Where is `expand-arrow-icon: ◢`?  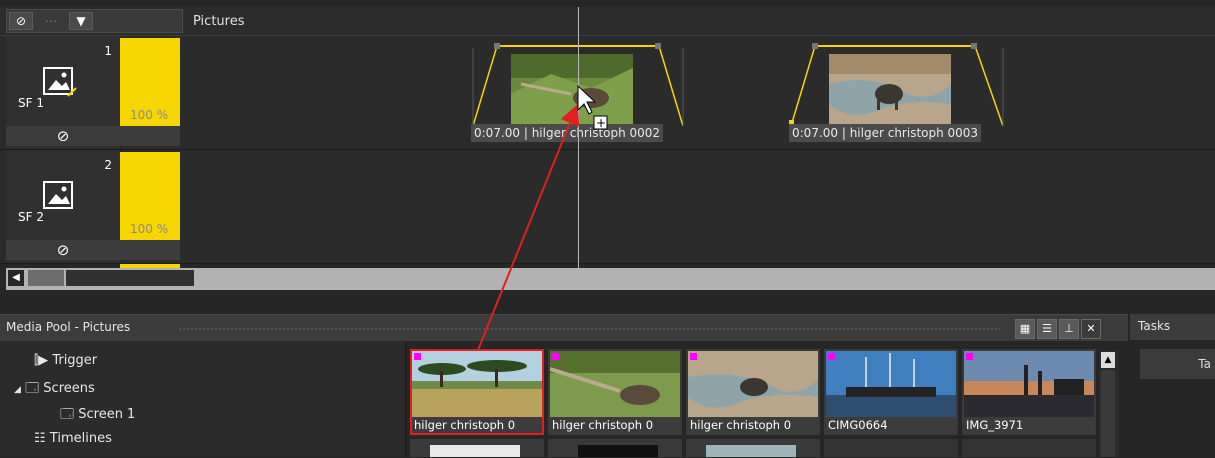 expand-arrow-icon: ◢ is located at coordinates (17, 390).